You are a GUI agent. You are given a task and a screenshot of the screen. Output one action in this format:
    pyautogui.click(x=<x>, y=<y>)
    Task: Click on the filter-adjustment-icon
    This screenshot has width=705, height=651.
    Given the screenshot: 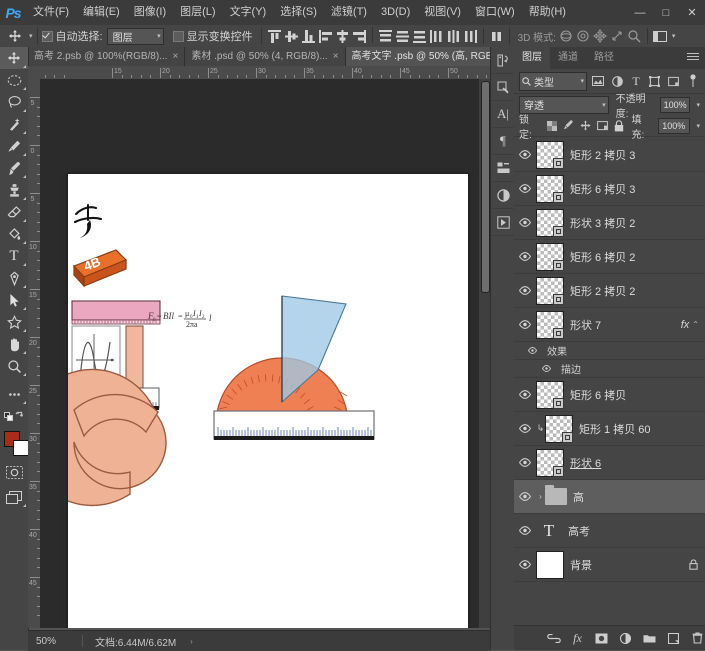 What is the action you would take?
    pyautogui.click(x=617, y=81)
    